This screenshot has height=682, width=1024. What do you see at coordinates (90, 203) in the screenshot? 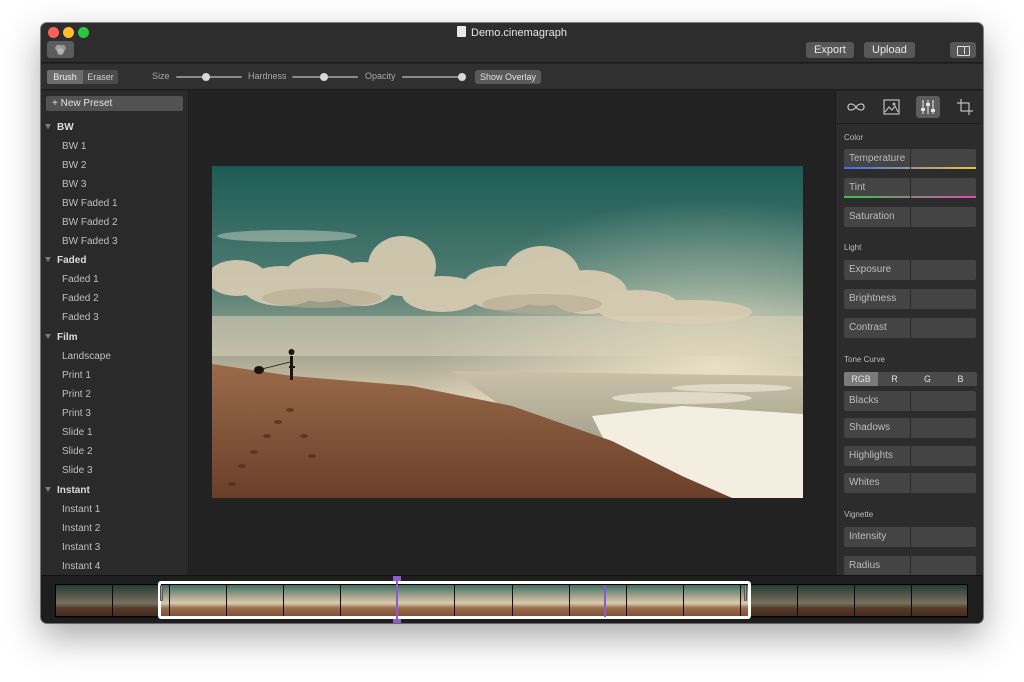
I see `preset-item: BW Faded 1` at bounding box center [90, 203].